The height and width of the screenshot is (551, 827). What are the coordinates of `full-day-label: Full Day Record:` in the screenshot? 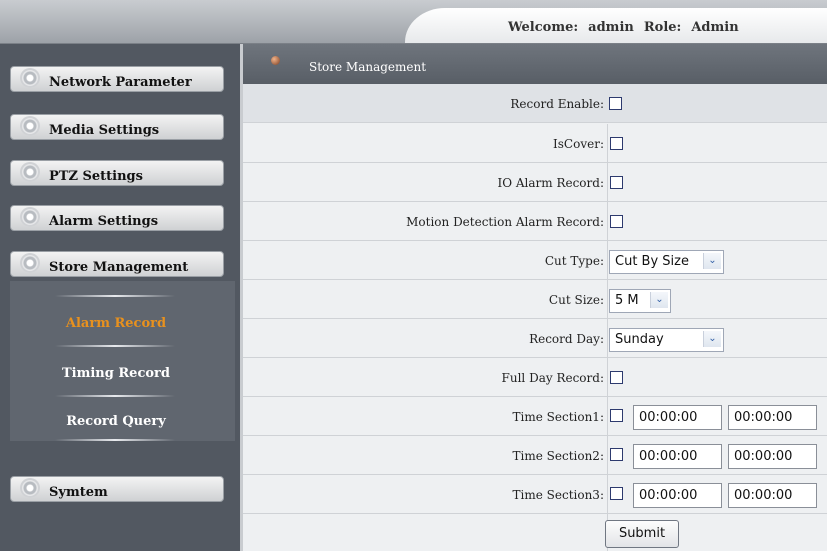 It's located at (552, 378).